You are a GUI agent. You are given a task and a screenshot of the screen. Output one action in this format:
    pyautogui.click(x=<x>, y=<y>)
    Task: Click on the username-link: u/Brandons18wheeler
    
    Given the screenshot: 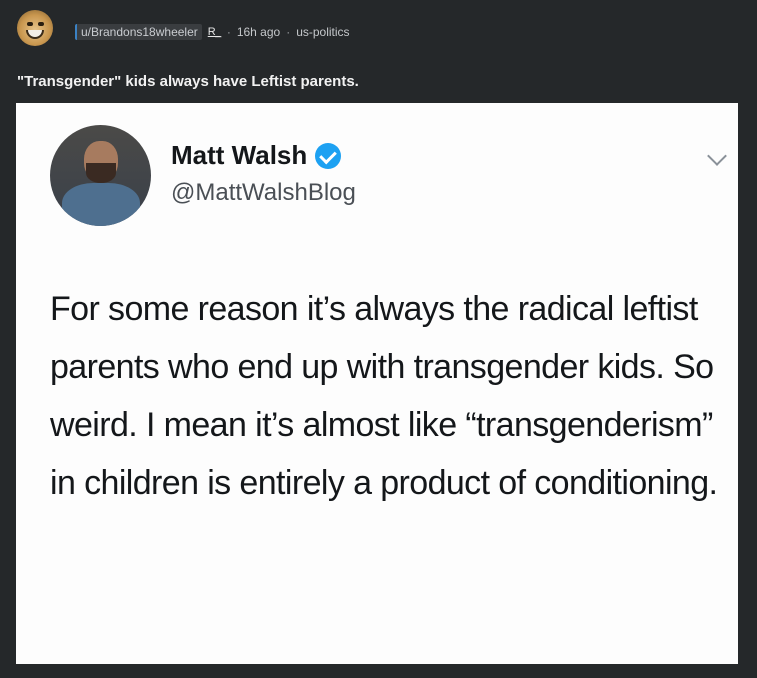 What is the action you would take?
    pyautogui.click(x=138, y=32)
    